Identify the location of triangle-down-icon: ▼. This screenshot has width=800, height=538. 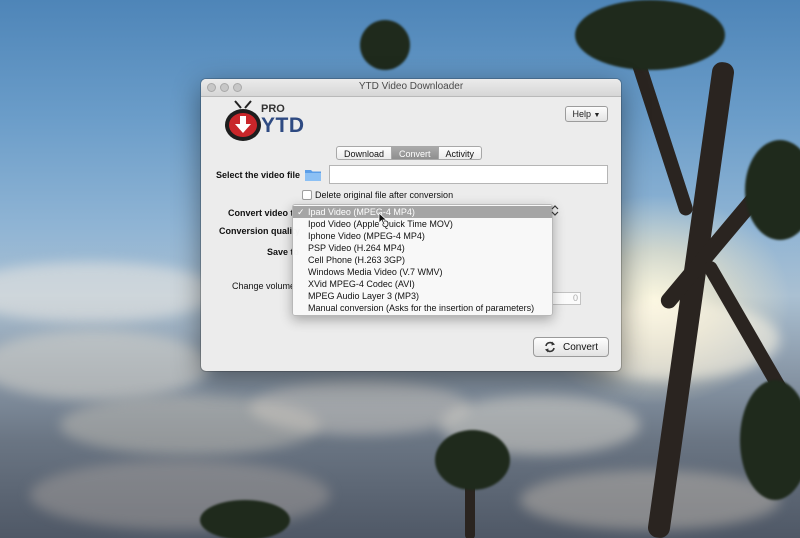
(597, 115).